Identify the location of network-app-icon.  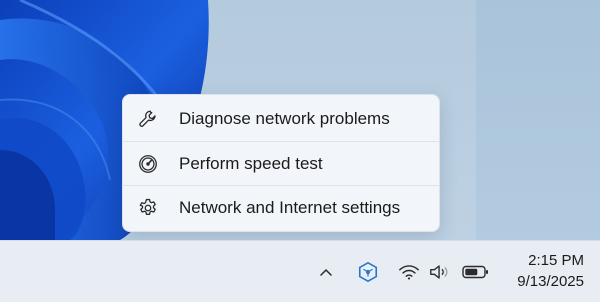
(368, 271).